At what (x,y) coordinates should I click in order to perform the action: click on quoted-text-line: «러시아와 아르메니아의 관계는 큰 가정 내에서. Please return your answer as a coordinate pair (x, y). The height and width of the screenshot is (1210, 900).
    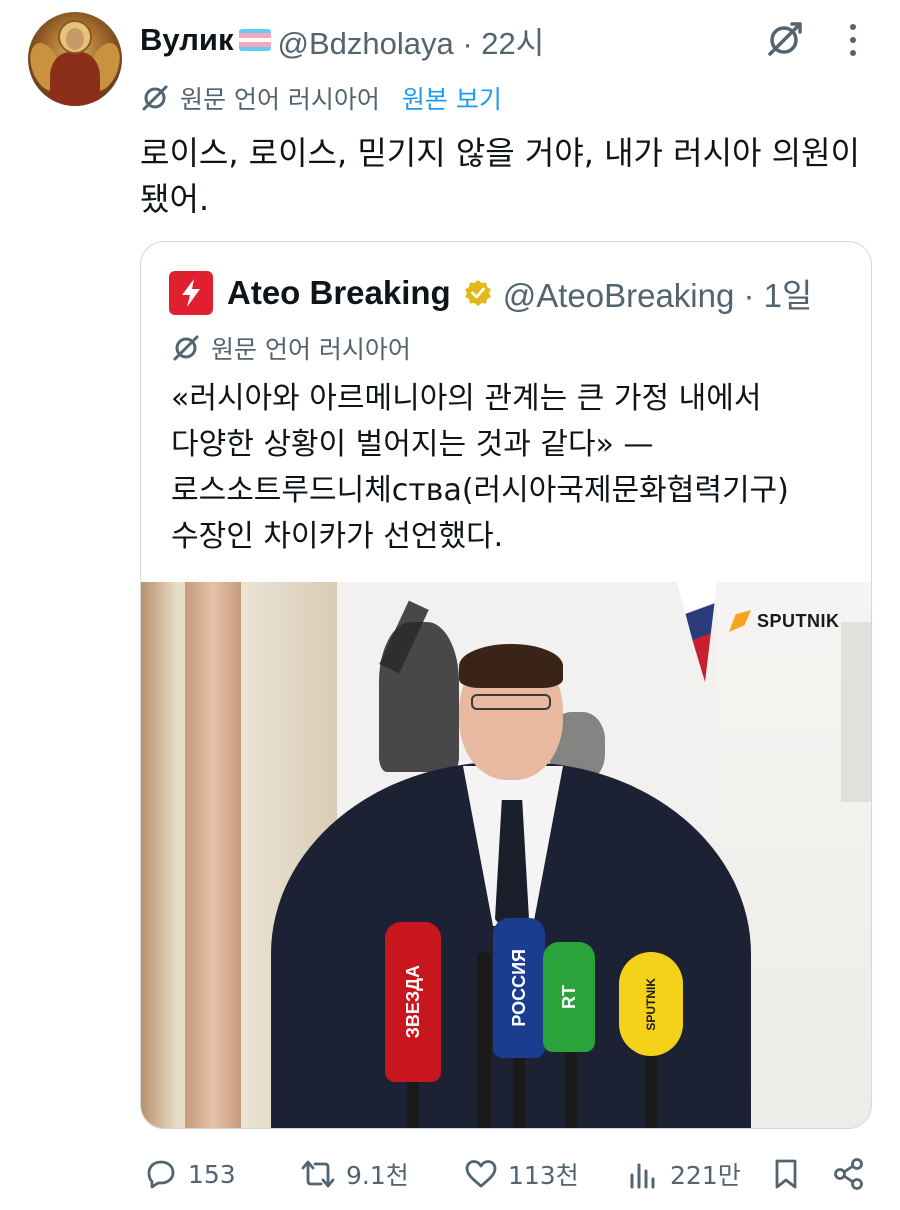
    Looking at the image, I should click on (466, 398).